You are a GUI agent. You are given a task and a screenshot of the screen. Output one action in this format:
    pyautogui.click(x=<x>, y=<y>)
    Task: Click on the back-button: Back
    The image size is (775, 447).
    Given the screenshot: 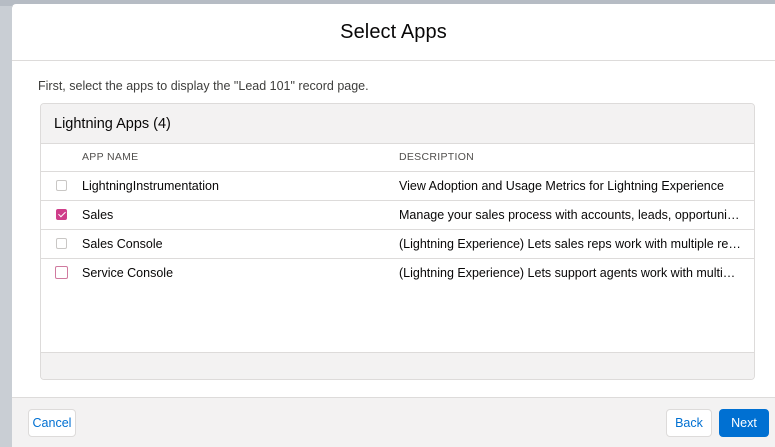 What is the action you would take?
    pyautogui.click(x=689, y=423)
    